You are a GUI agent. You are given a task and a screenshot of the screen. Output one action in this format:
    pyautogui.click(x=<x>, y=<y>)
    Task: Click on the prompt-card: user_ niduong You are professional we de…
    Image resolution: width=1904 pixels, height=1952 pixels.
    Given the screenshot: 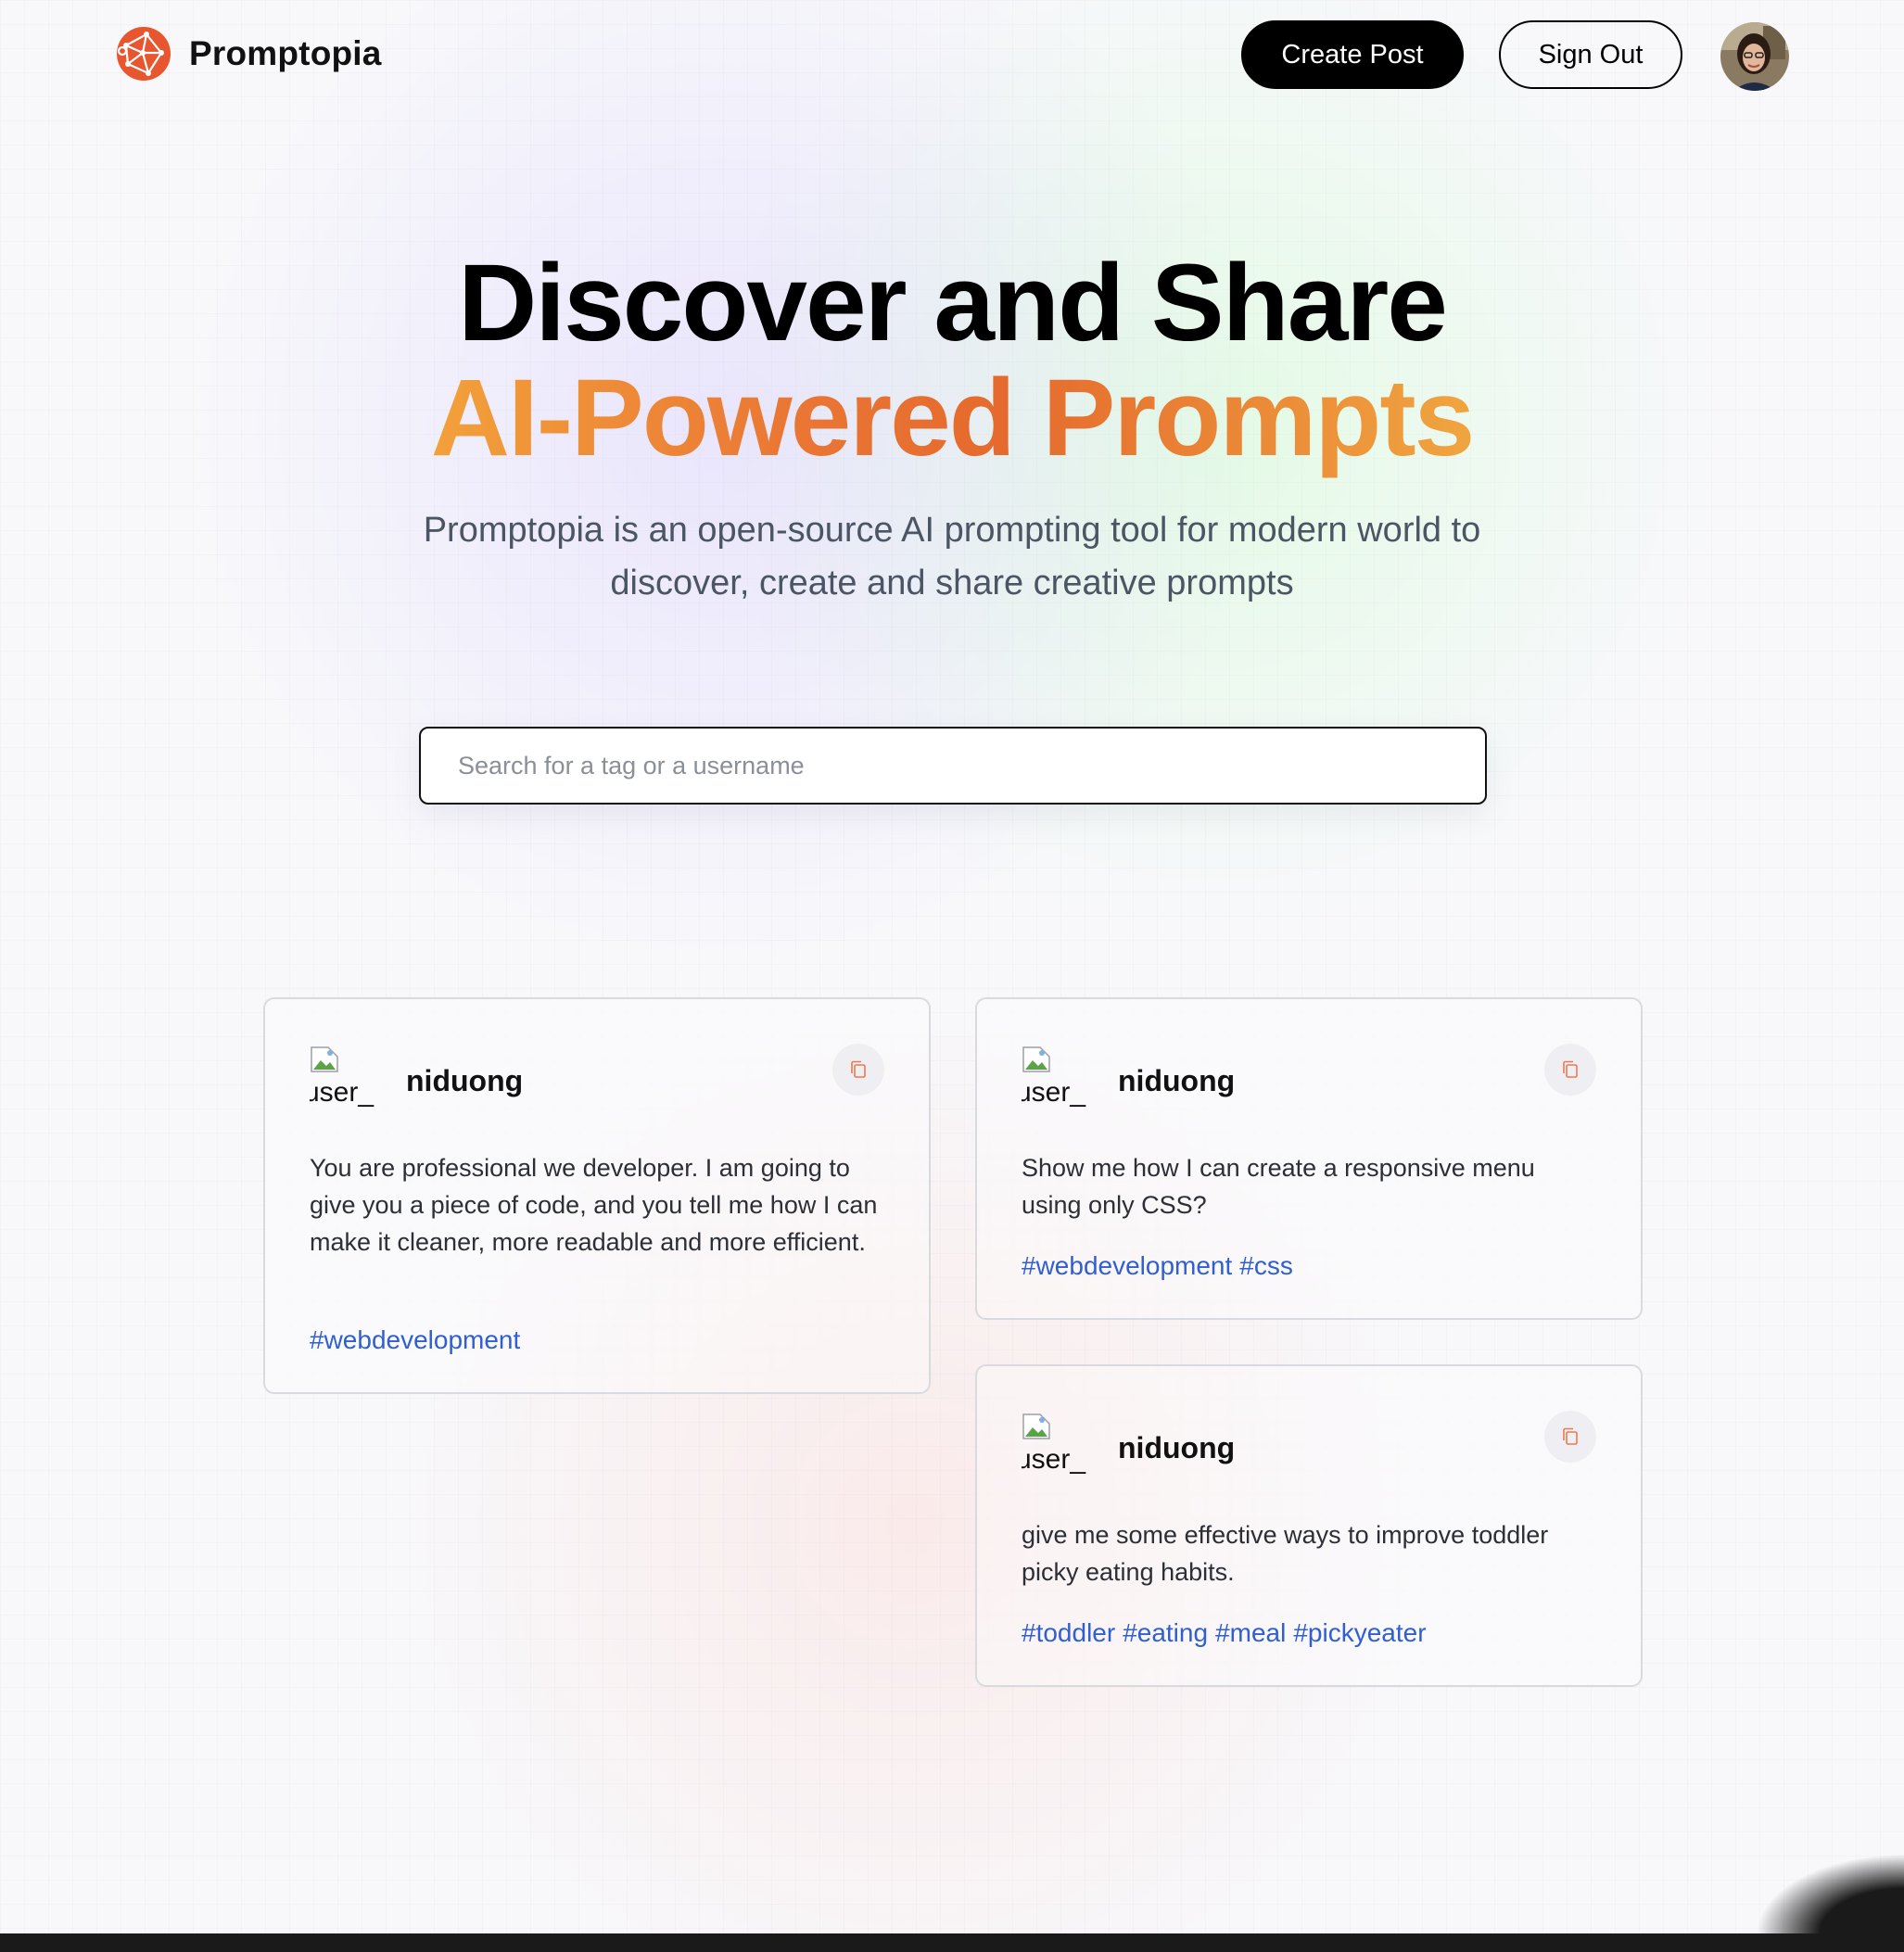 What is the action you would take?
    pyautogui.click(x=597, y=1195)
    